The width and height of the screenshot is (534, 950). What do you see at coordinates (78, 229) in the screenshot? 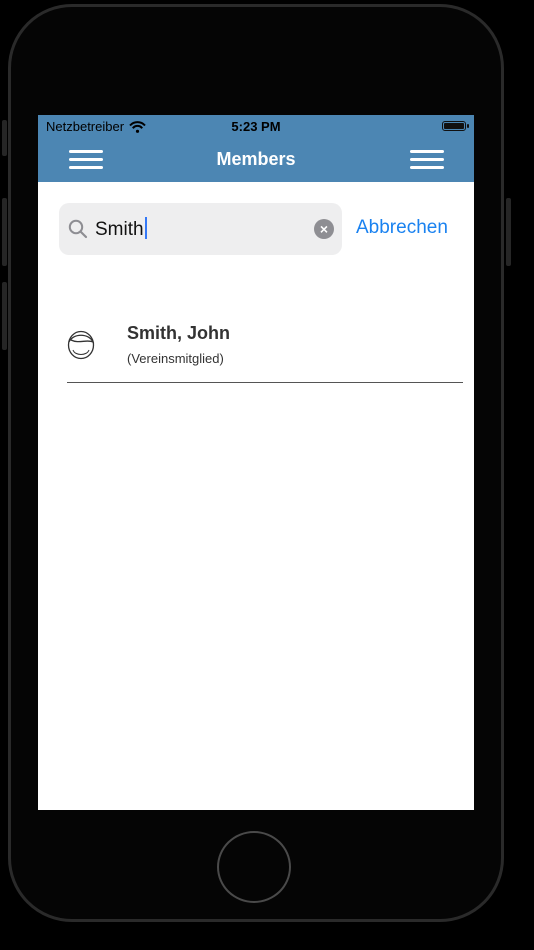
I see `search-icon` at bounding box center [78, 229].